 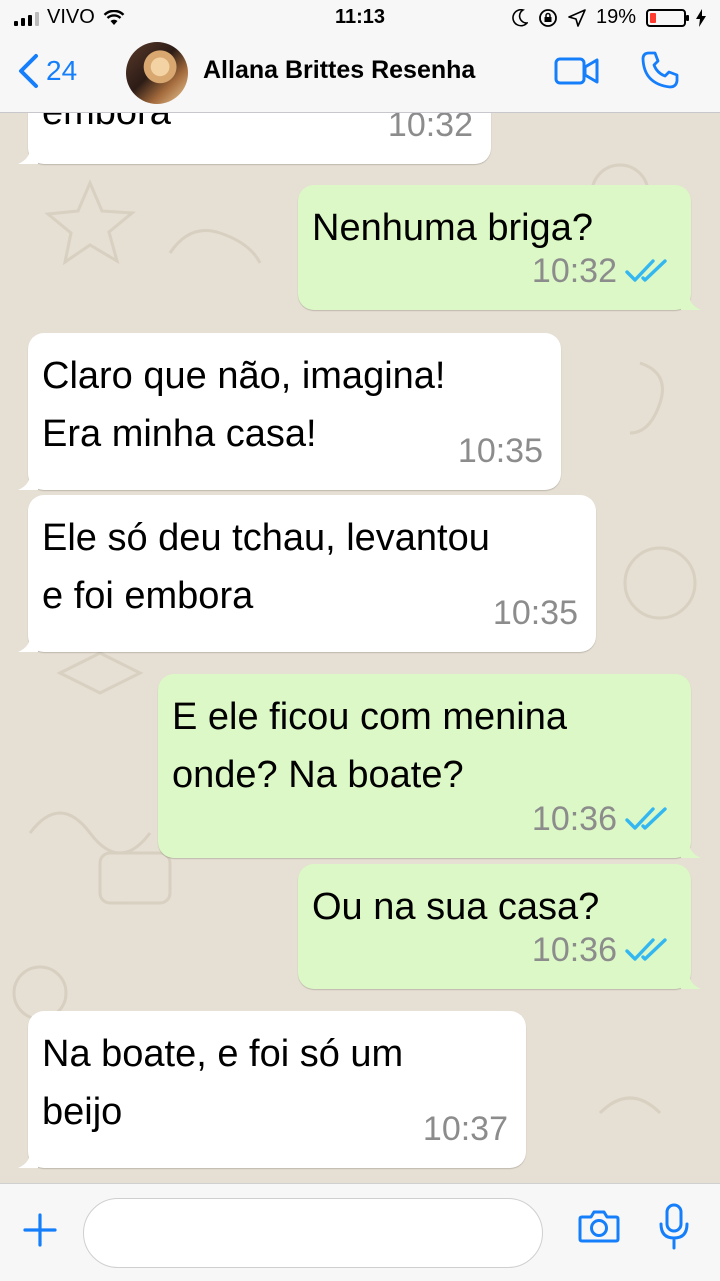 What do you see at coordinates (701, 17) in the screenshot?
I see `charging-icon` at bounding box center [701, 17].